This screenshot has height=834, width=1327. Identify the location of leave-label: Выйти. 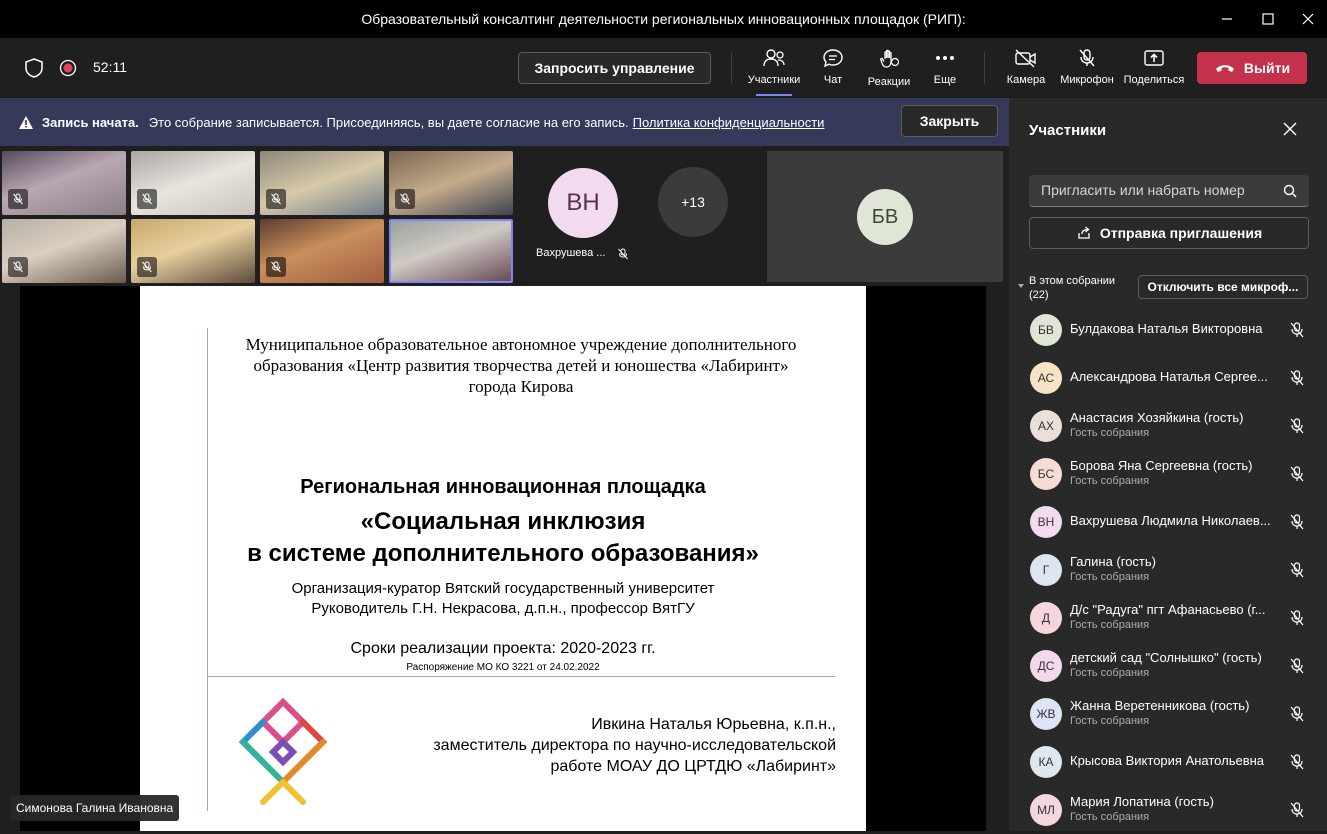
(1267, 68).